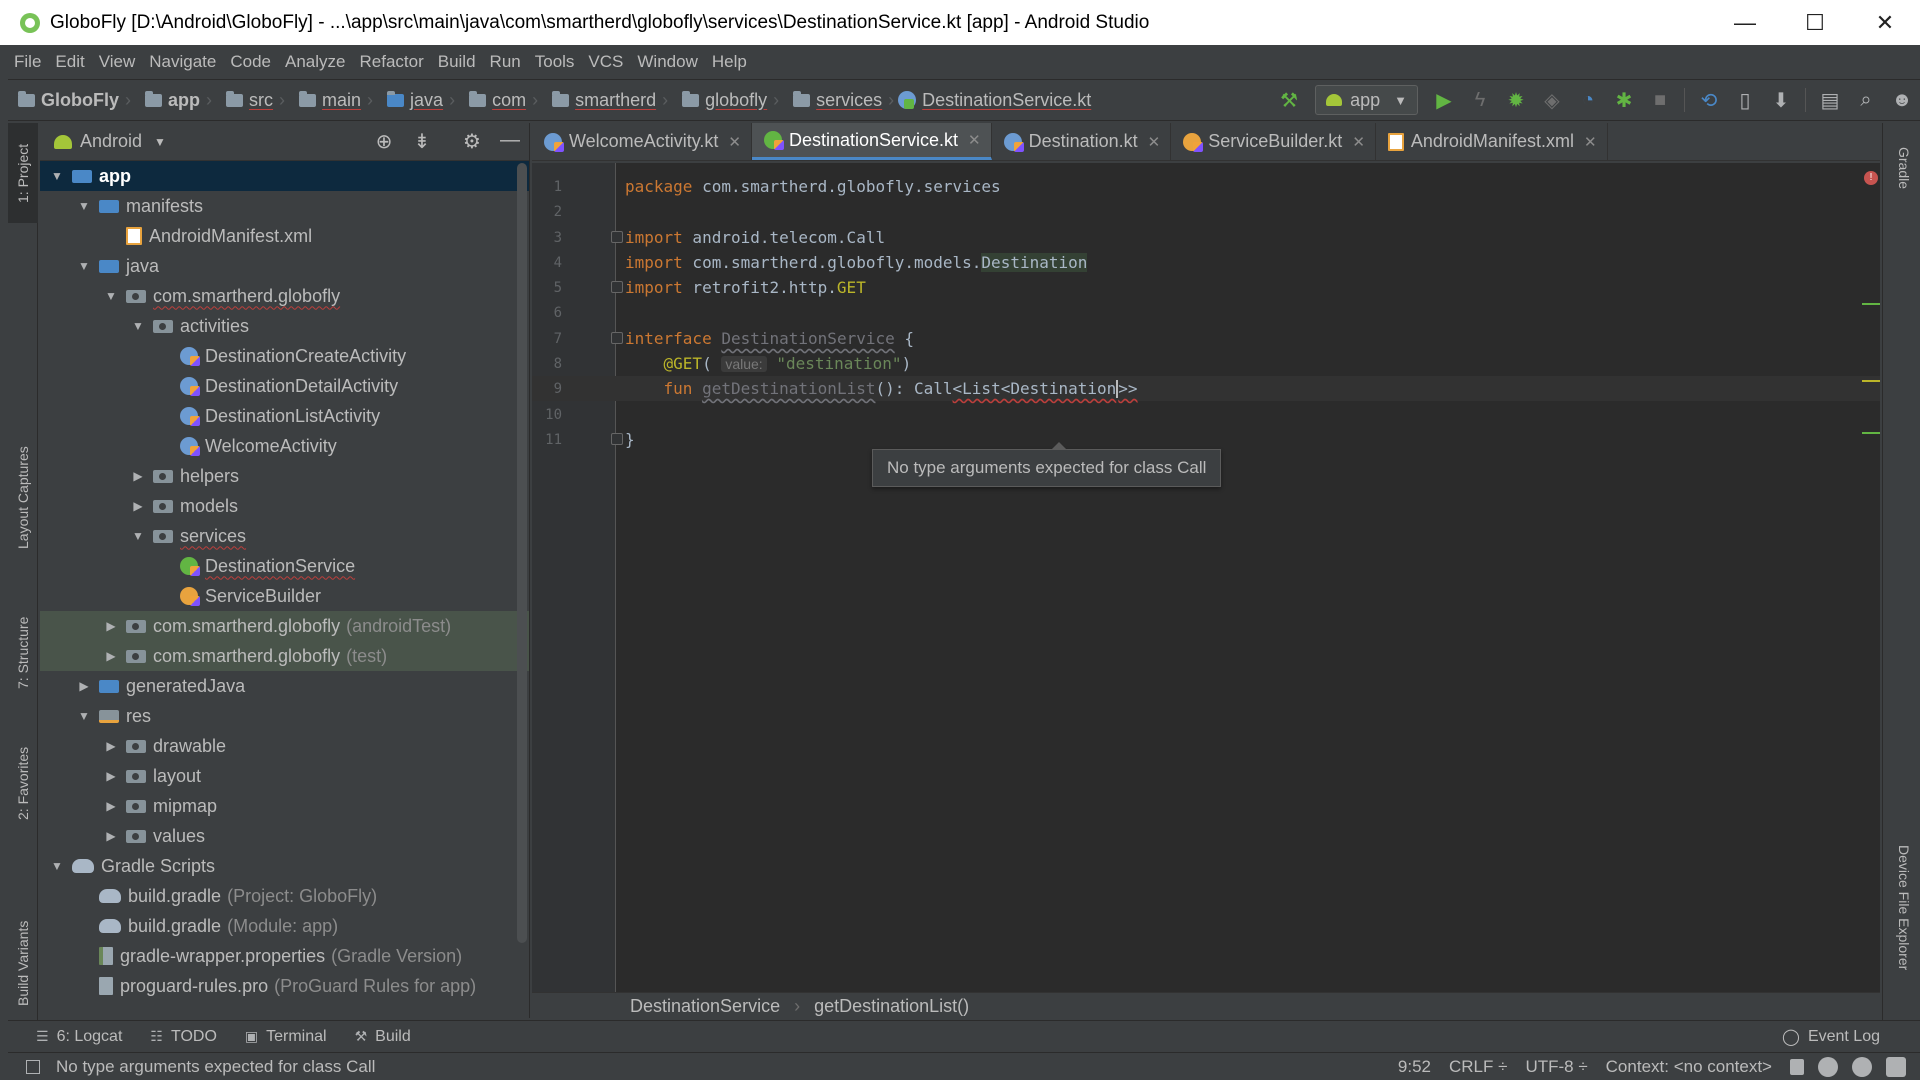 This screenshot has width=1920, height=1080. I want to click on tree-item: ▶ mipmap, so click(284, 806).